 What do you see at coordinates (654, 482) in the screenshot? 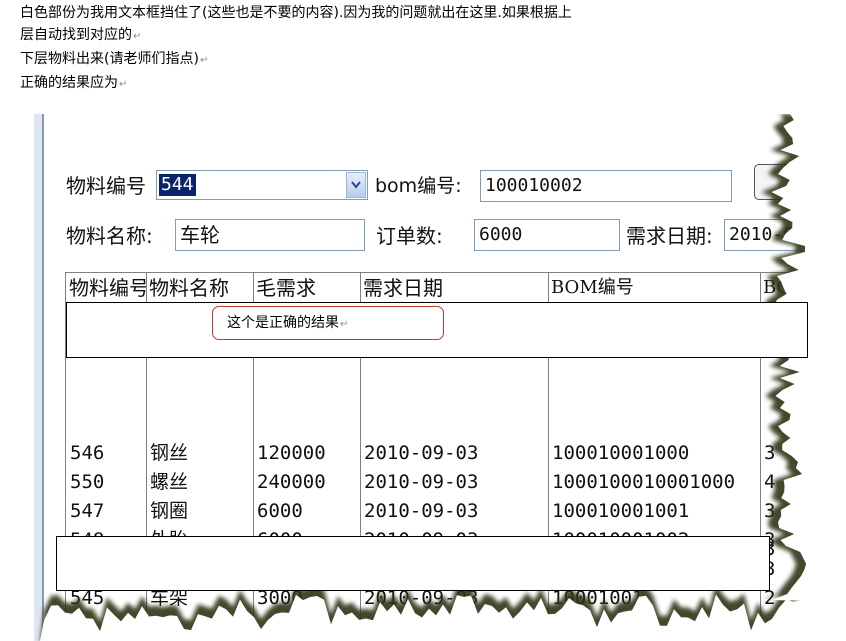
I see `grid-cell: 1000100010001000` at bounding box center [654, 482].